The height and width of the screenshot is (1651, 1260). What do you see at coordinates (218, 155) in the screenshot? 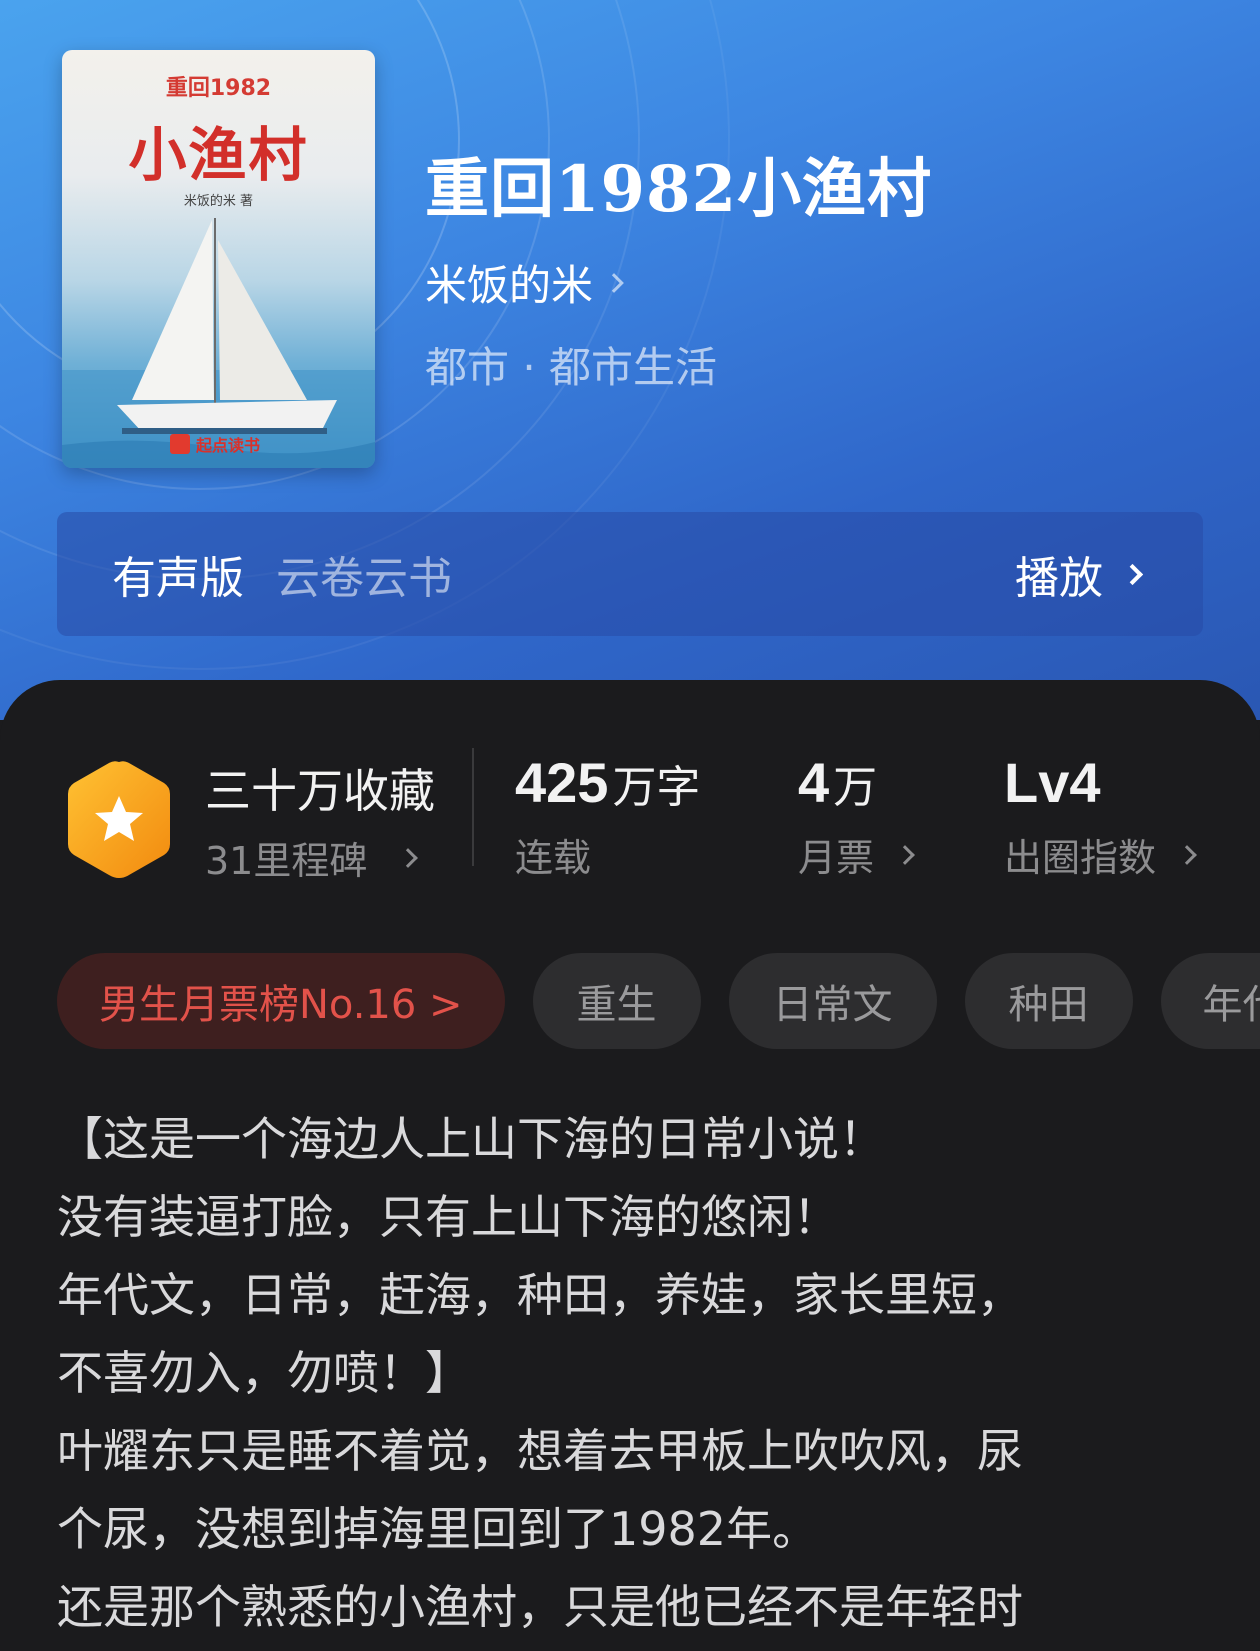
I see `cover-main-title: 小渔村` at bounding box center [218, 155].